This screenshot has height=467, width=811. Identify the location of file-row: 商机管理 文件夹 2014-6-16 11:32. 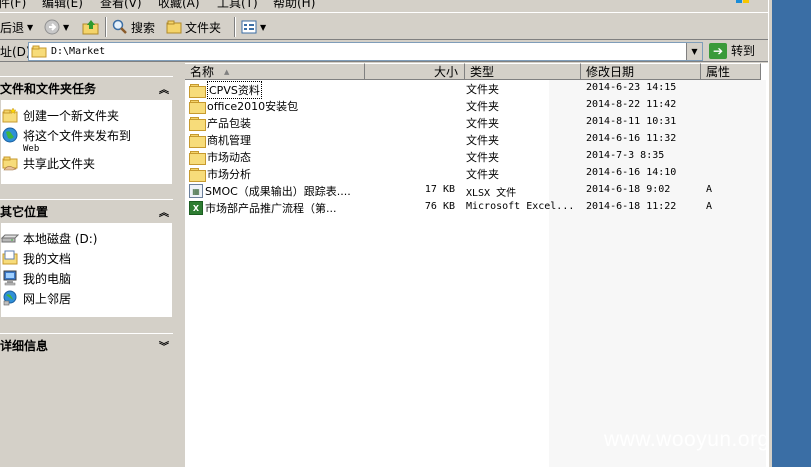
(476, 139).